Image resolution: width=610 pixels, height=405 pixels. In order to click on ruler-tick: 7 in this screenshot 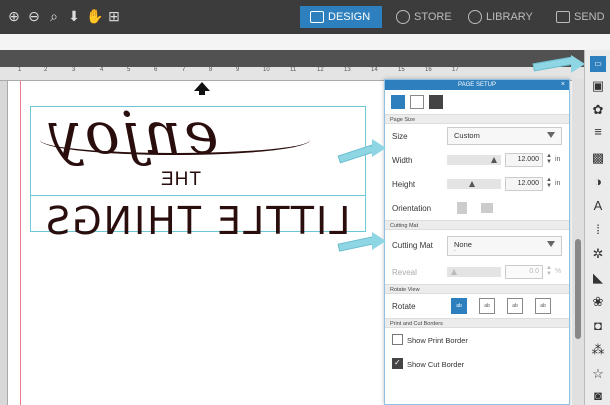, I will do `click(184, 70)`.